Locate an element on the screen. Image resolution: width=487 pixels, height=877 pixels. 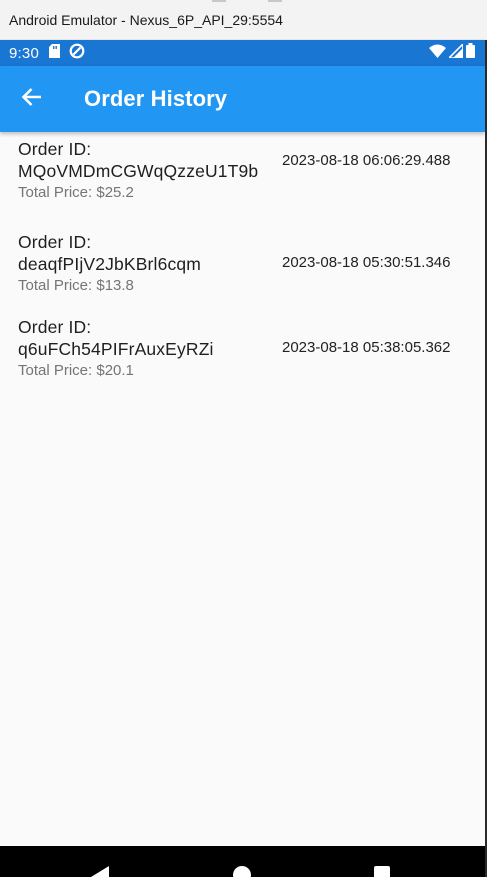
status-left-icons is located at coordinates (67, 53).